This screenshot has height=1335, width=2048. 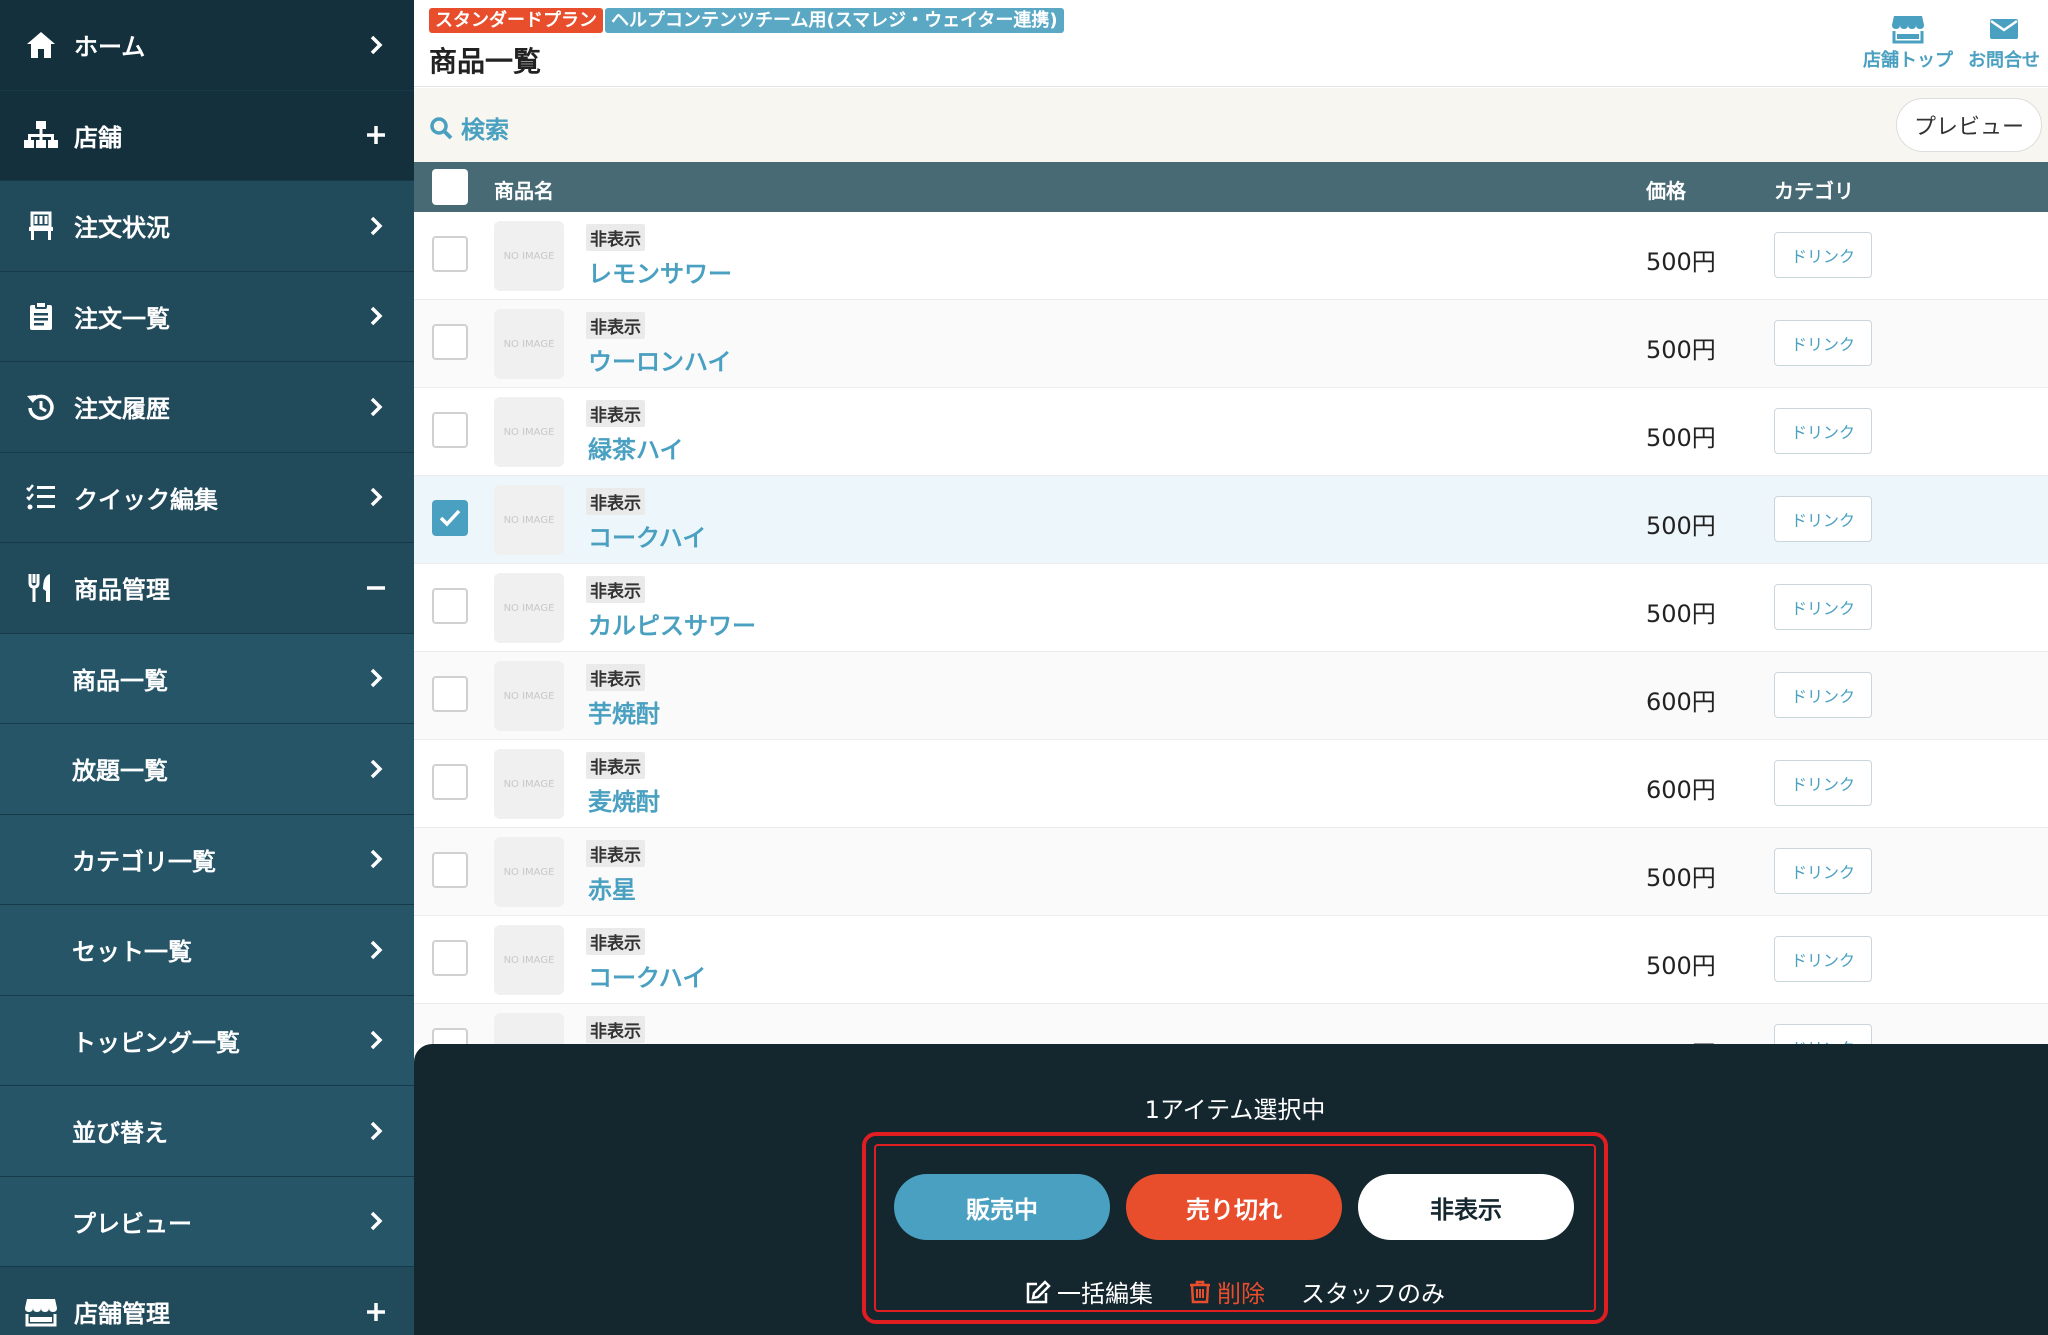 I want to click on table-row: NO IMAGE 非表示 ウーロンハイ 500円 ドリンク, so click(x=1231, y=344).